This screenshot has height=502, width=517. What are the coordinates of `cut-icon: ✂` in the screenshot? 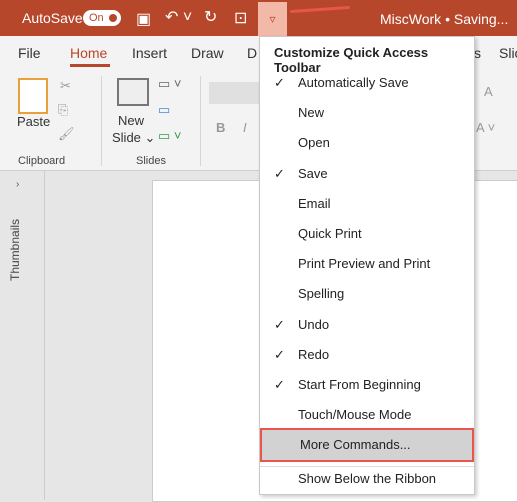 It's located at (65, 86).